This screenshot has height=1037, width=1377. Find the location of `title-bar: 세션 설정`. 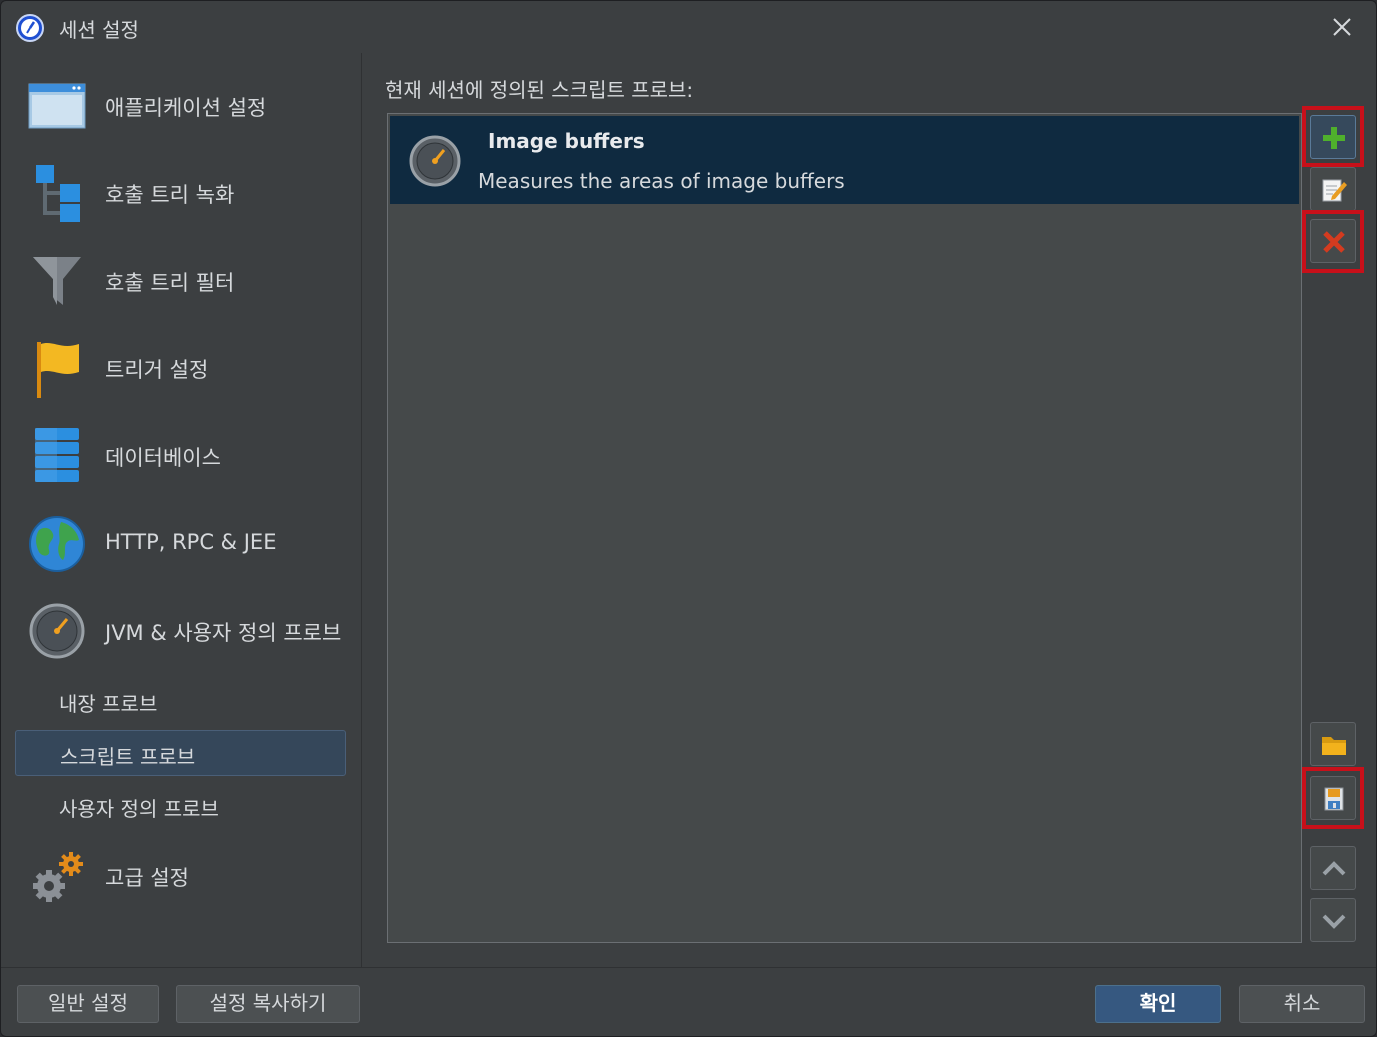

title-bar: 세션 설정 is located at coordinates (688, 27).